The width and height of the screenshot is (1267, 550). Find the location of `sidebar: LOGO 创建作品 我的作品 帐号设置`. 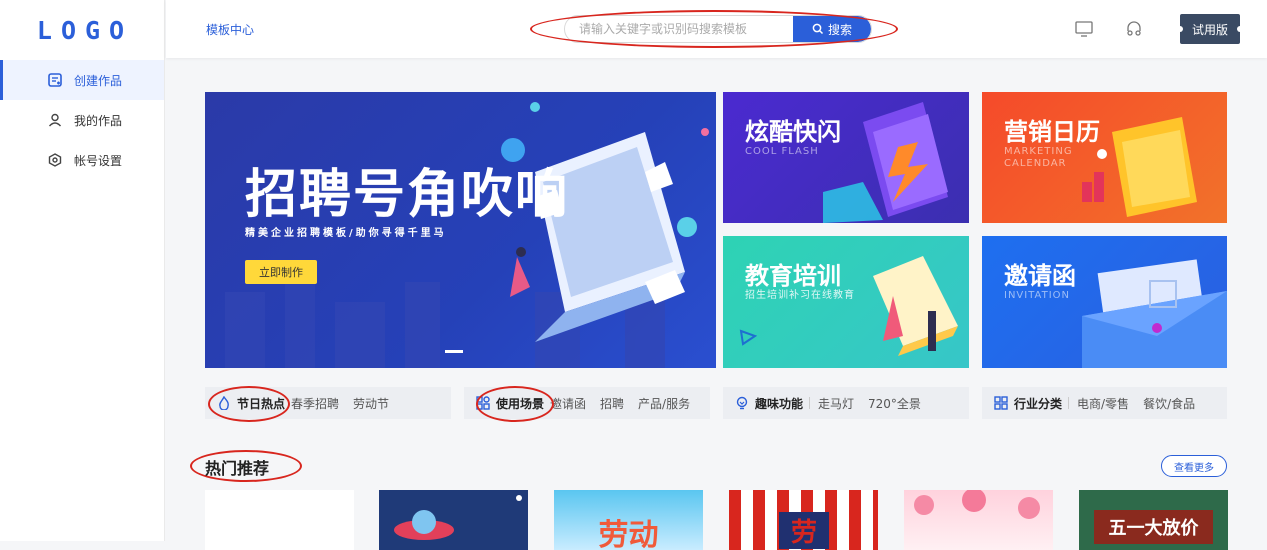

sidebar: LOGO 创建作品 我的作品 帐号设置 is located at coordinates (82, 270).